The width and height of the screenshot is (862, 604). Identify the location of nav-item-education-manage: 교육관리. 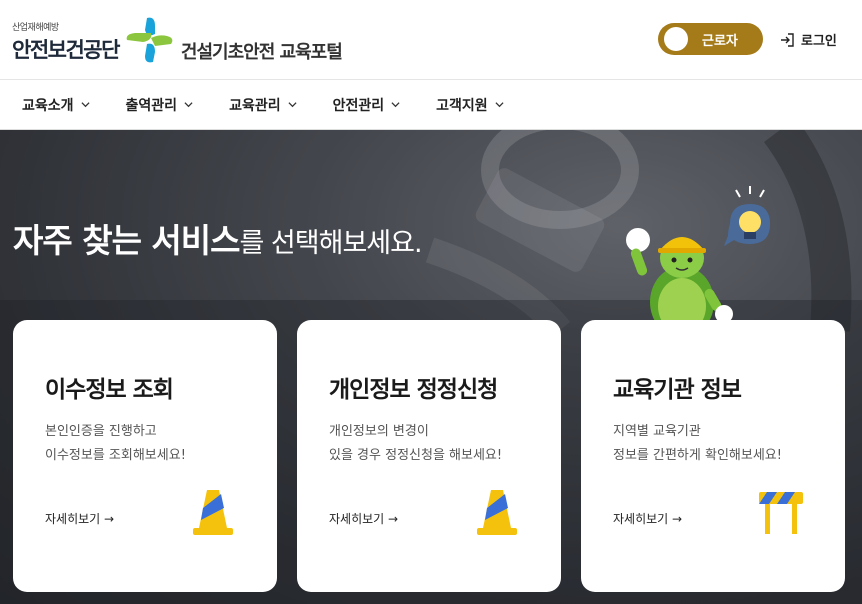
(263, 105).